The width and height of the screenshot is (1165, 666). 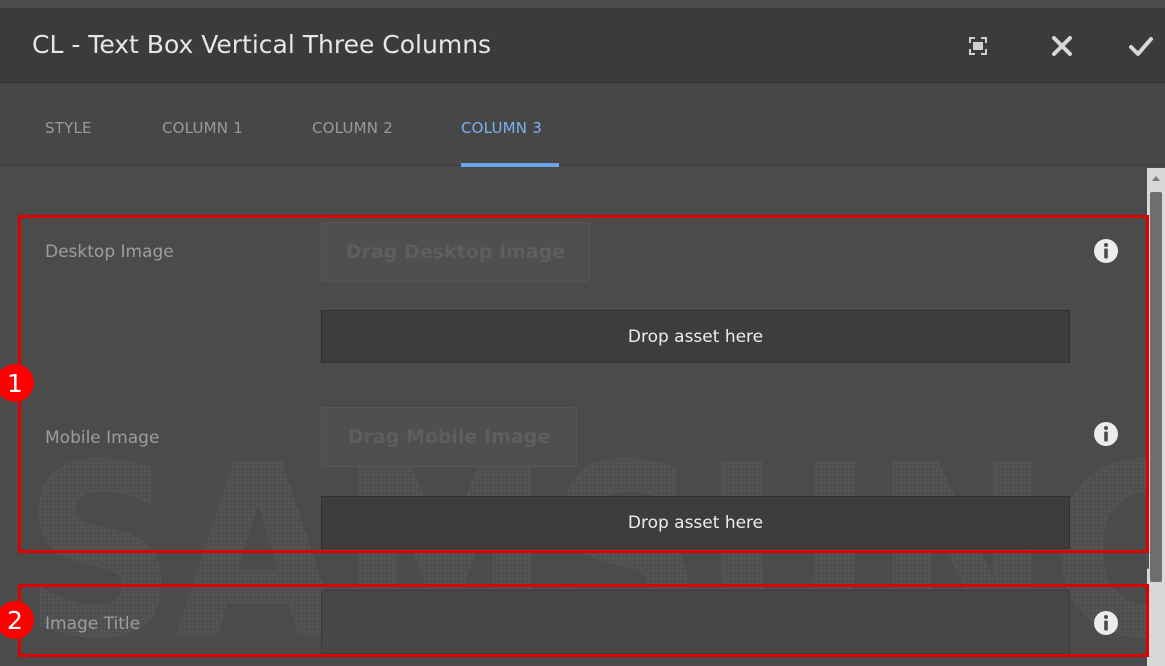 What do you see at coordinates (978, 48) in the screenshot?
I see `fullscreen-icon` at bounding box center [978, 48].